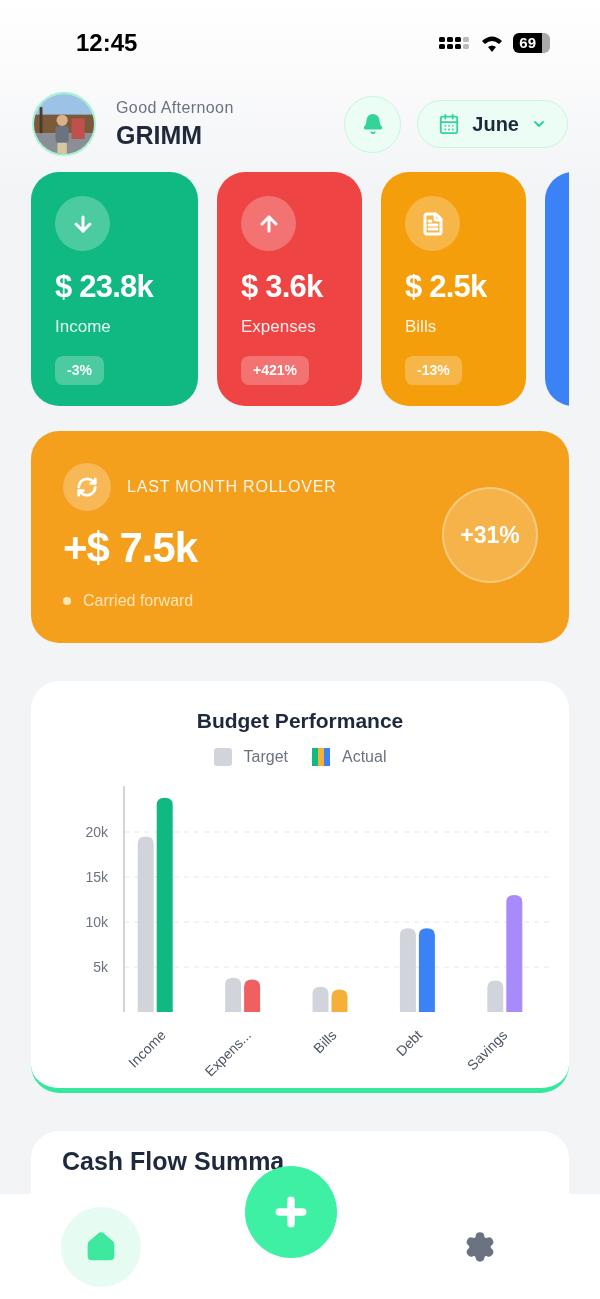  What do you see at coordinates (160, 136) in the screenshot?
I see `user-name: GRIMM` at bounding box center [160, 136].